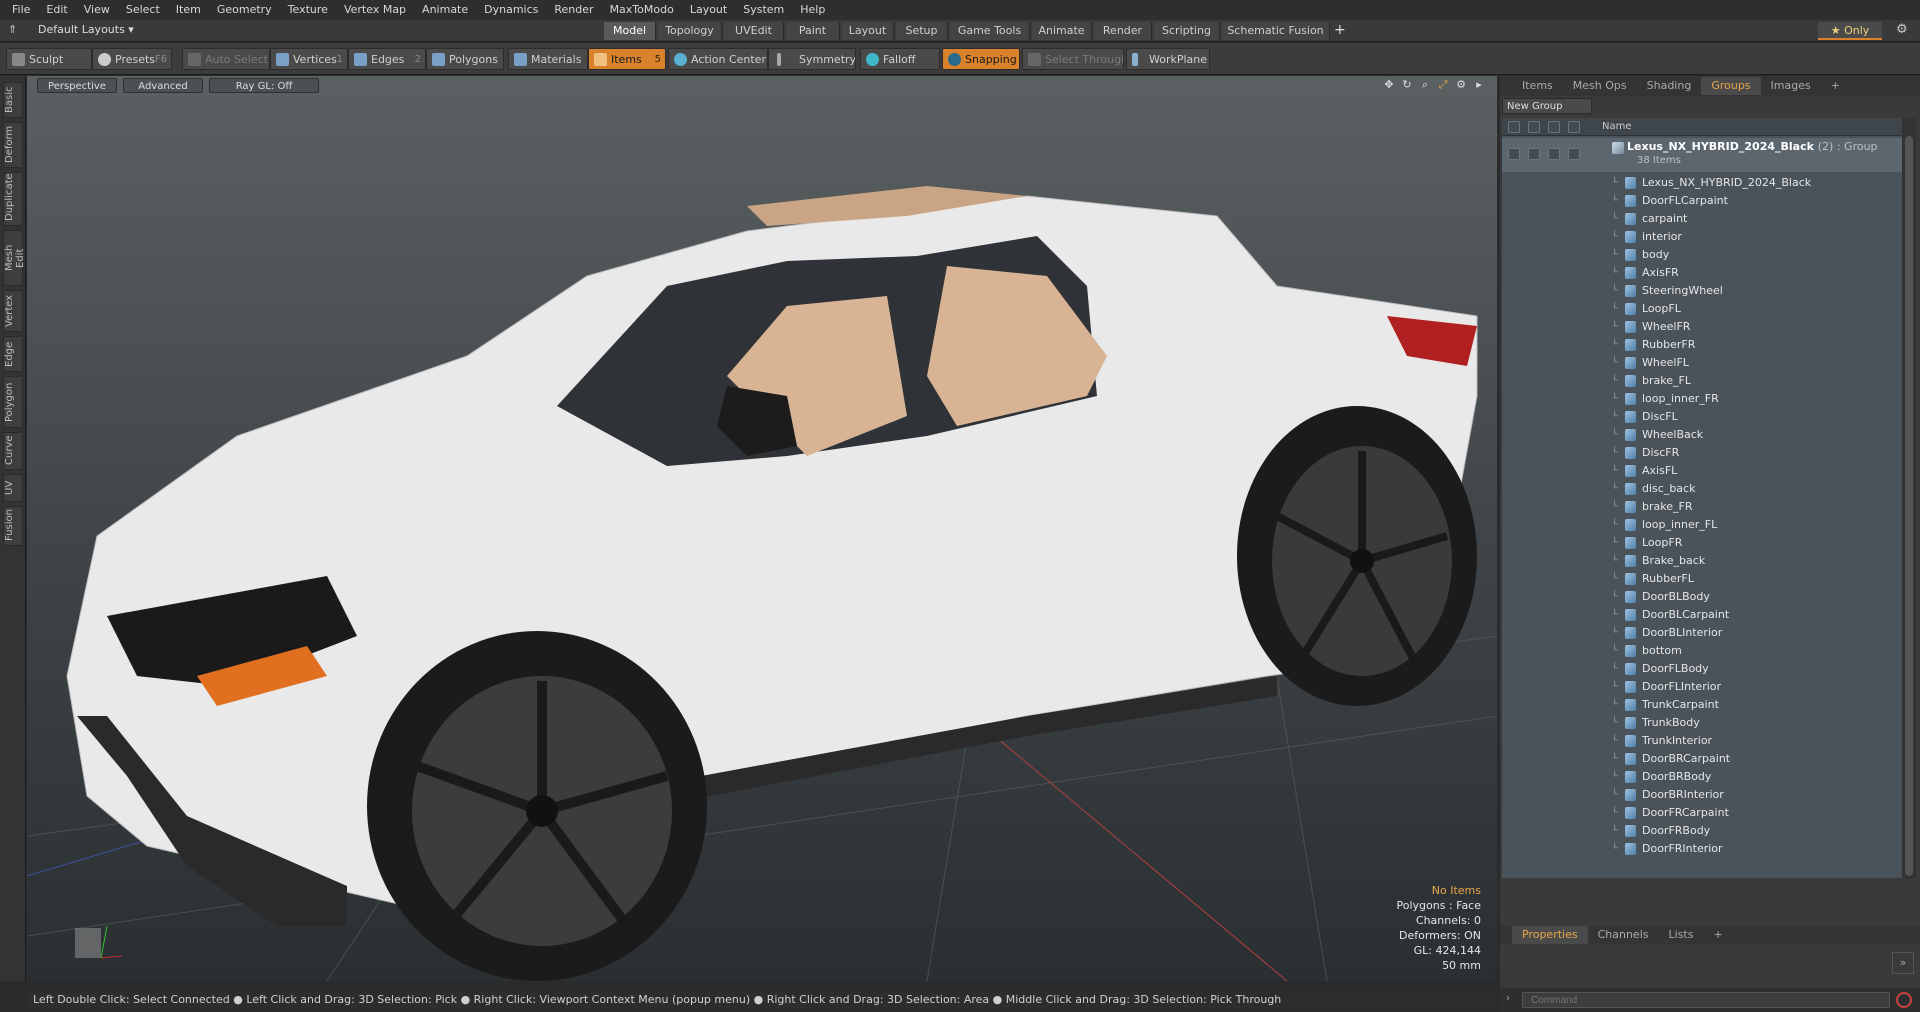  What do you see at coordinates (1600, 86) in the screenshot?
I see `panel-tab-mesh-ops: Mesh Ops` at bounding box center [1600, 86].